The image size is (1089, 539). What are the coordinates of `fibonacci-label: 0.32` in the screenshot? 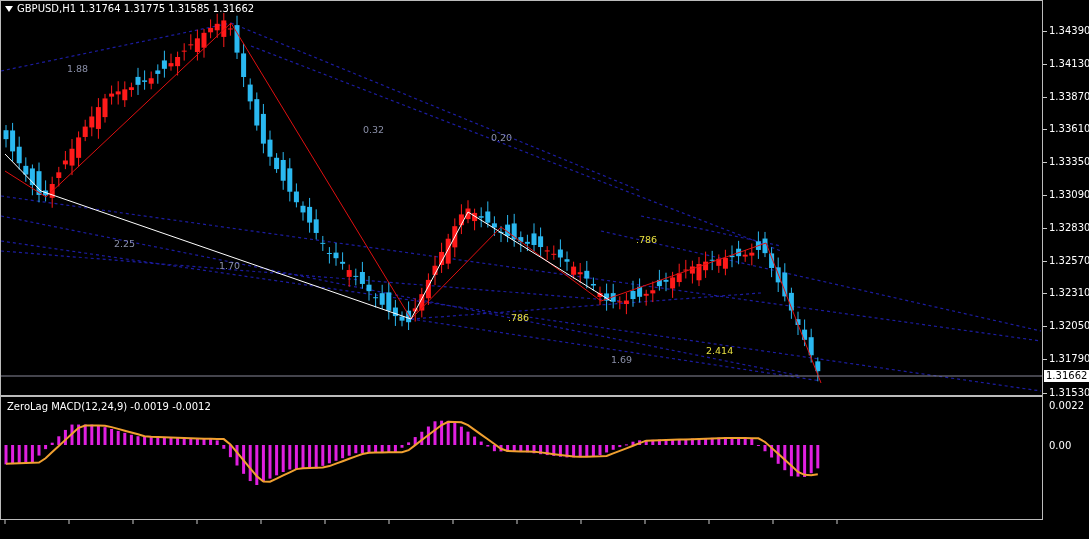 It's located at (374, 129).